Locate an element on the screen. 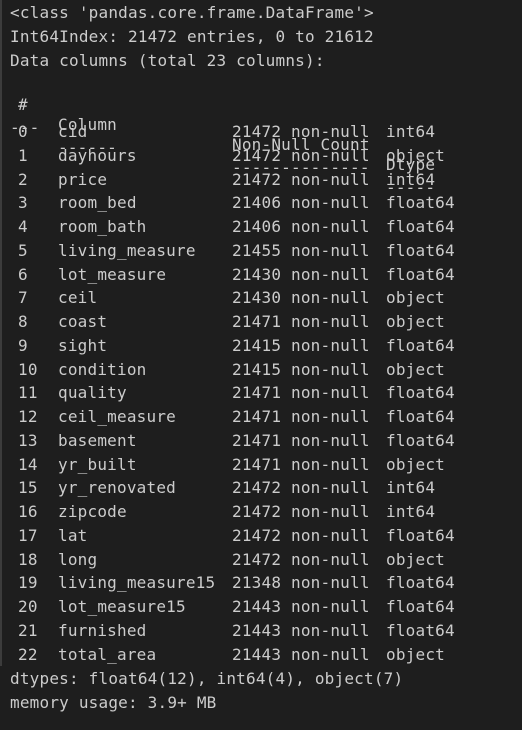  table-row: 13 basement 21471 non-null float64 is located at coordinates (261, 441).